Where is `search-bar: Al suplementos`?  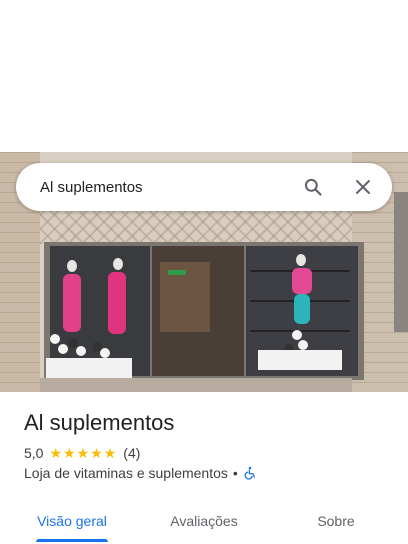 search-bar: Al suplementos is located at coordinates (204, 187).